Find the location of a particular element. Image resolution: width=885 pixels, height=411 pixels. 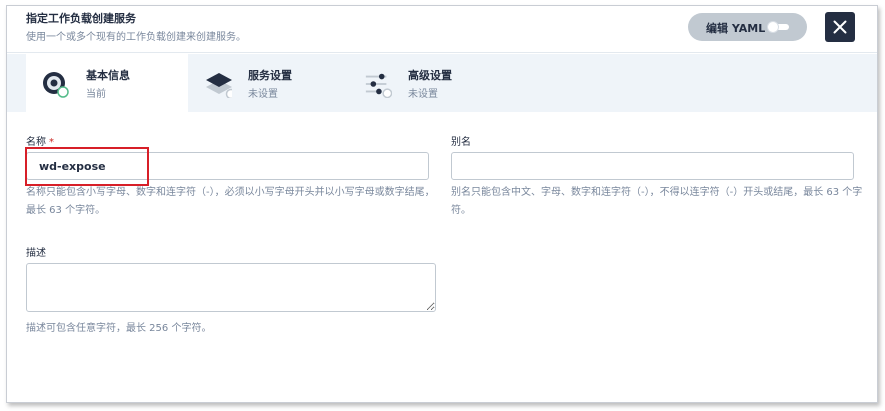

step-tabs: 基本信息 当前 服务设置 未设置 高级设置 未设置 is located at coordinates (442, 83).